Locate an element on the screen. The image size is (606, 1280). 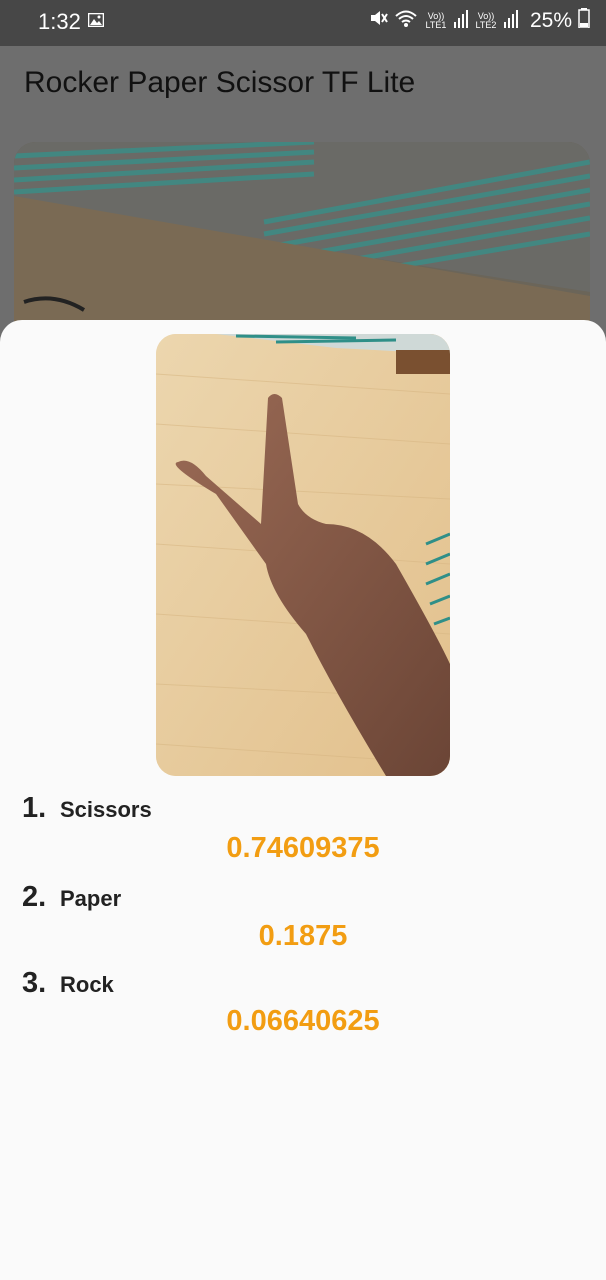
result-row-1: 1. Scissors is located at coordinates (87, 808).